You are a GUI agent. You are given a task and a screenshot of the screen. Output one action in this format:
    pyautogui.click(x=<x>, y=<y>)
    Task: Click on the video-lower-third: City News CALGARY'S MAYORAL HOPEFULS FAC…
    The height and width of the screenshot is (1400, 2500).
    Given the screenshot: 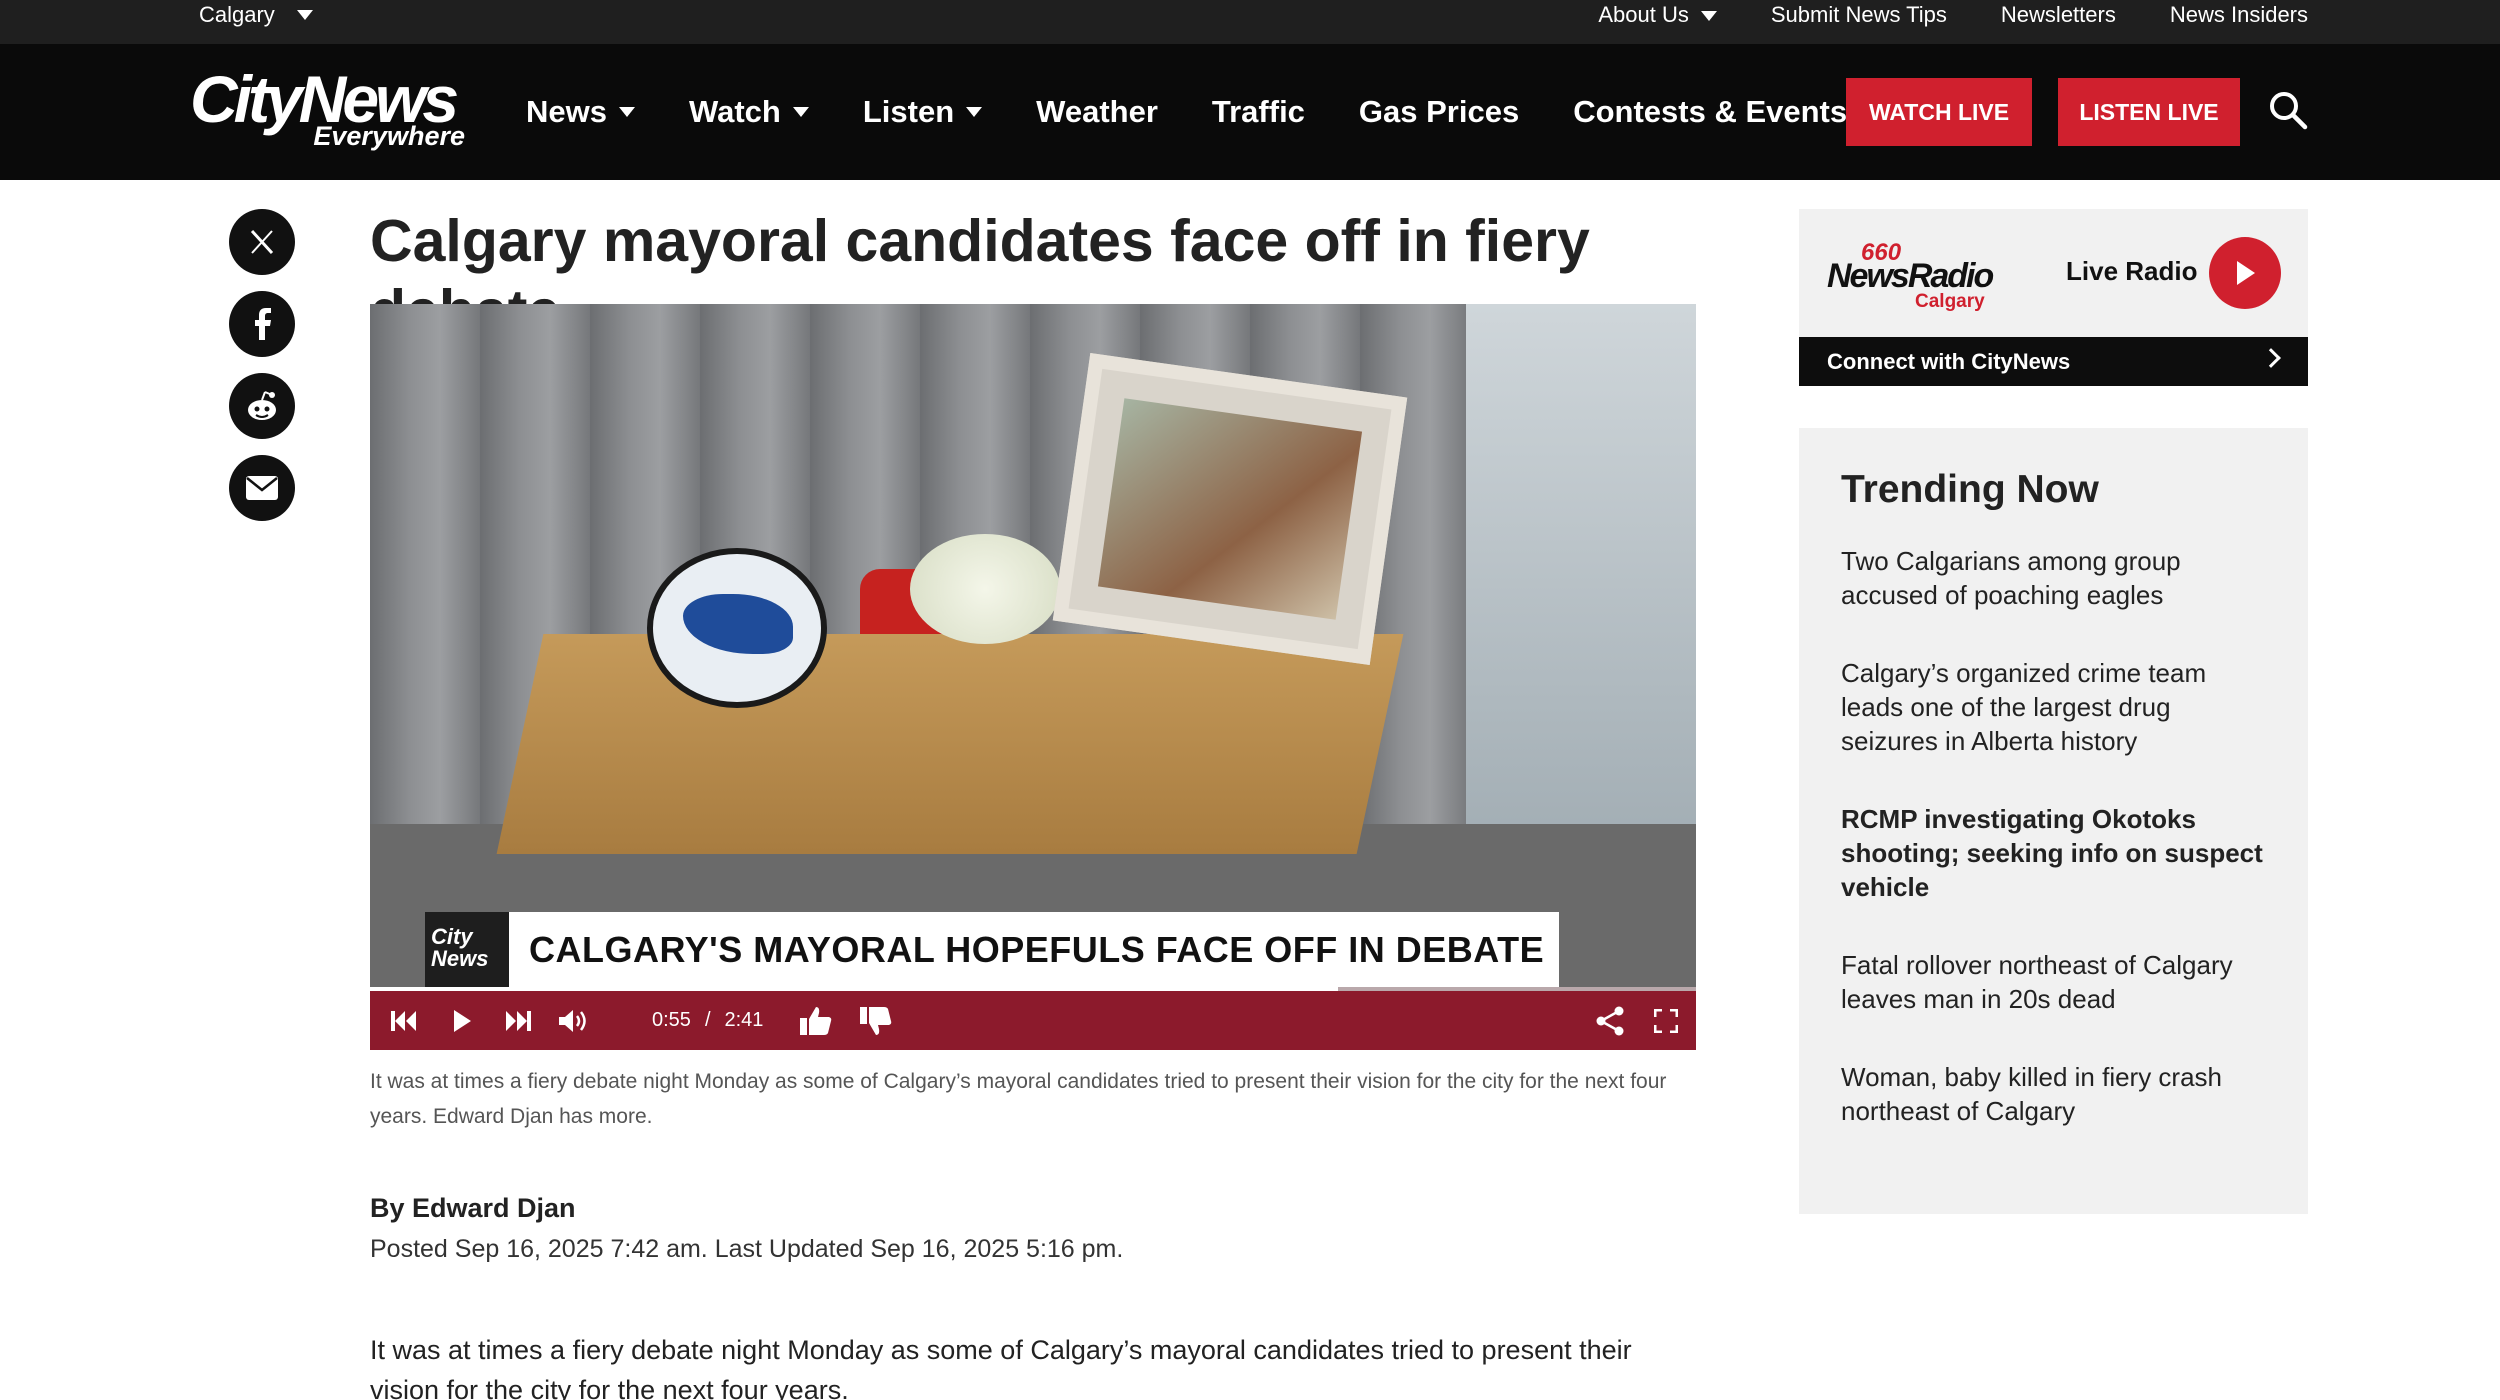 What is the action you would take?
    pyautogui.click(x=992, y=950)
    